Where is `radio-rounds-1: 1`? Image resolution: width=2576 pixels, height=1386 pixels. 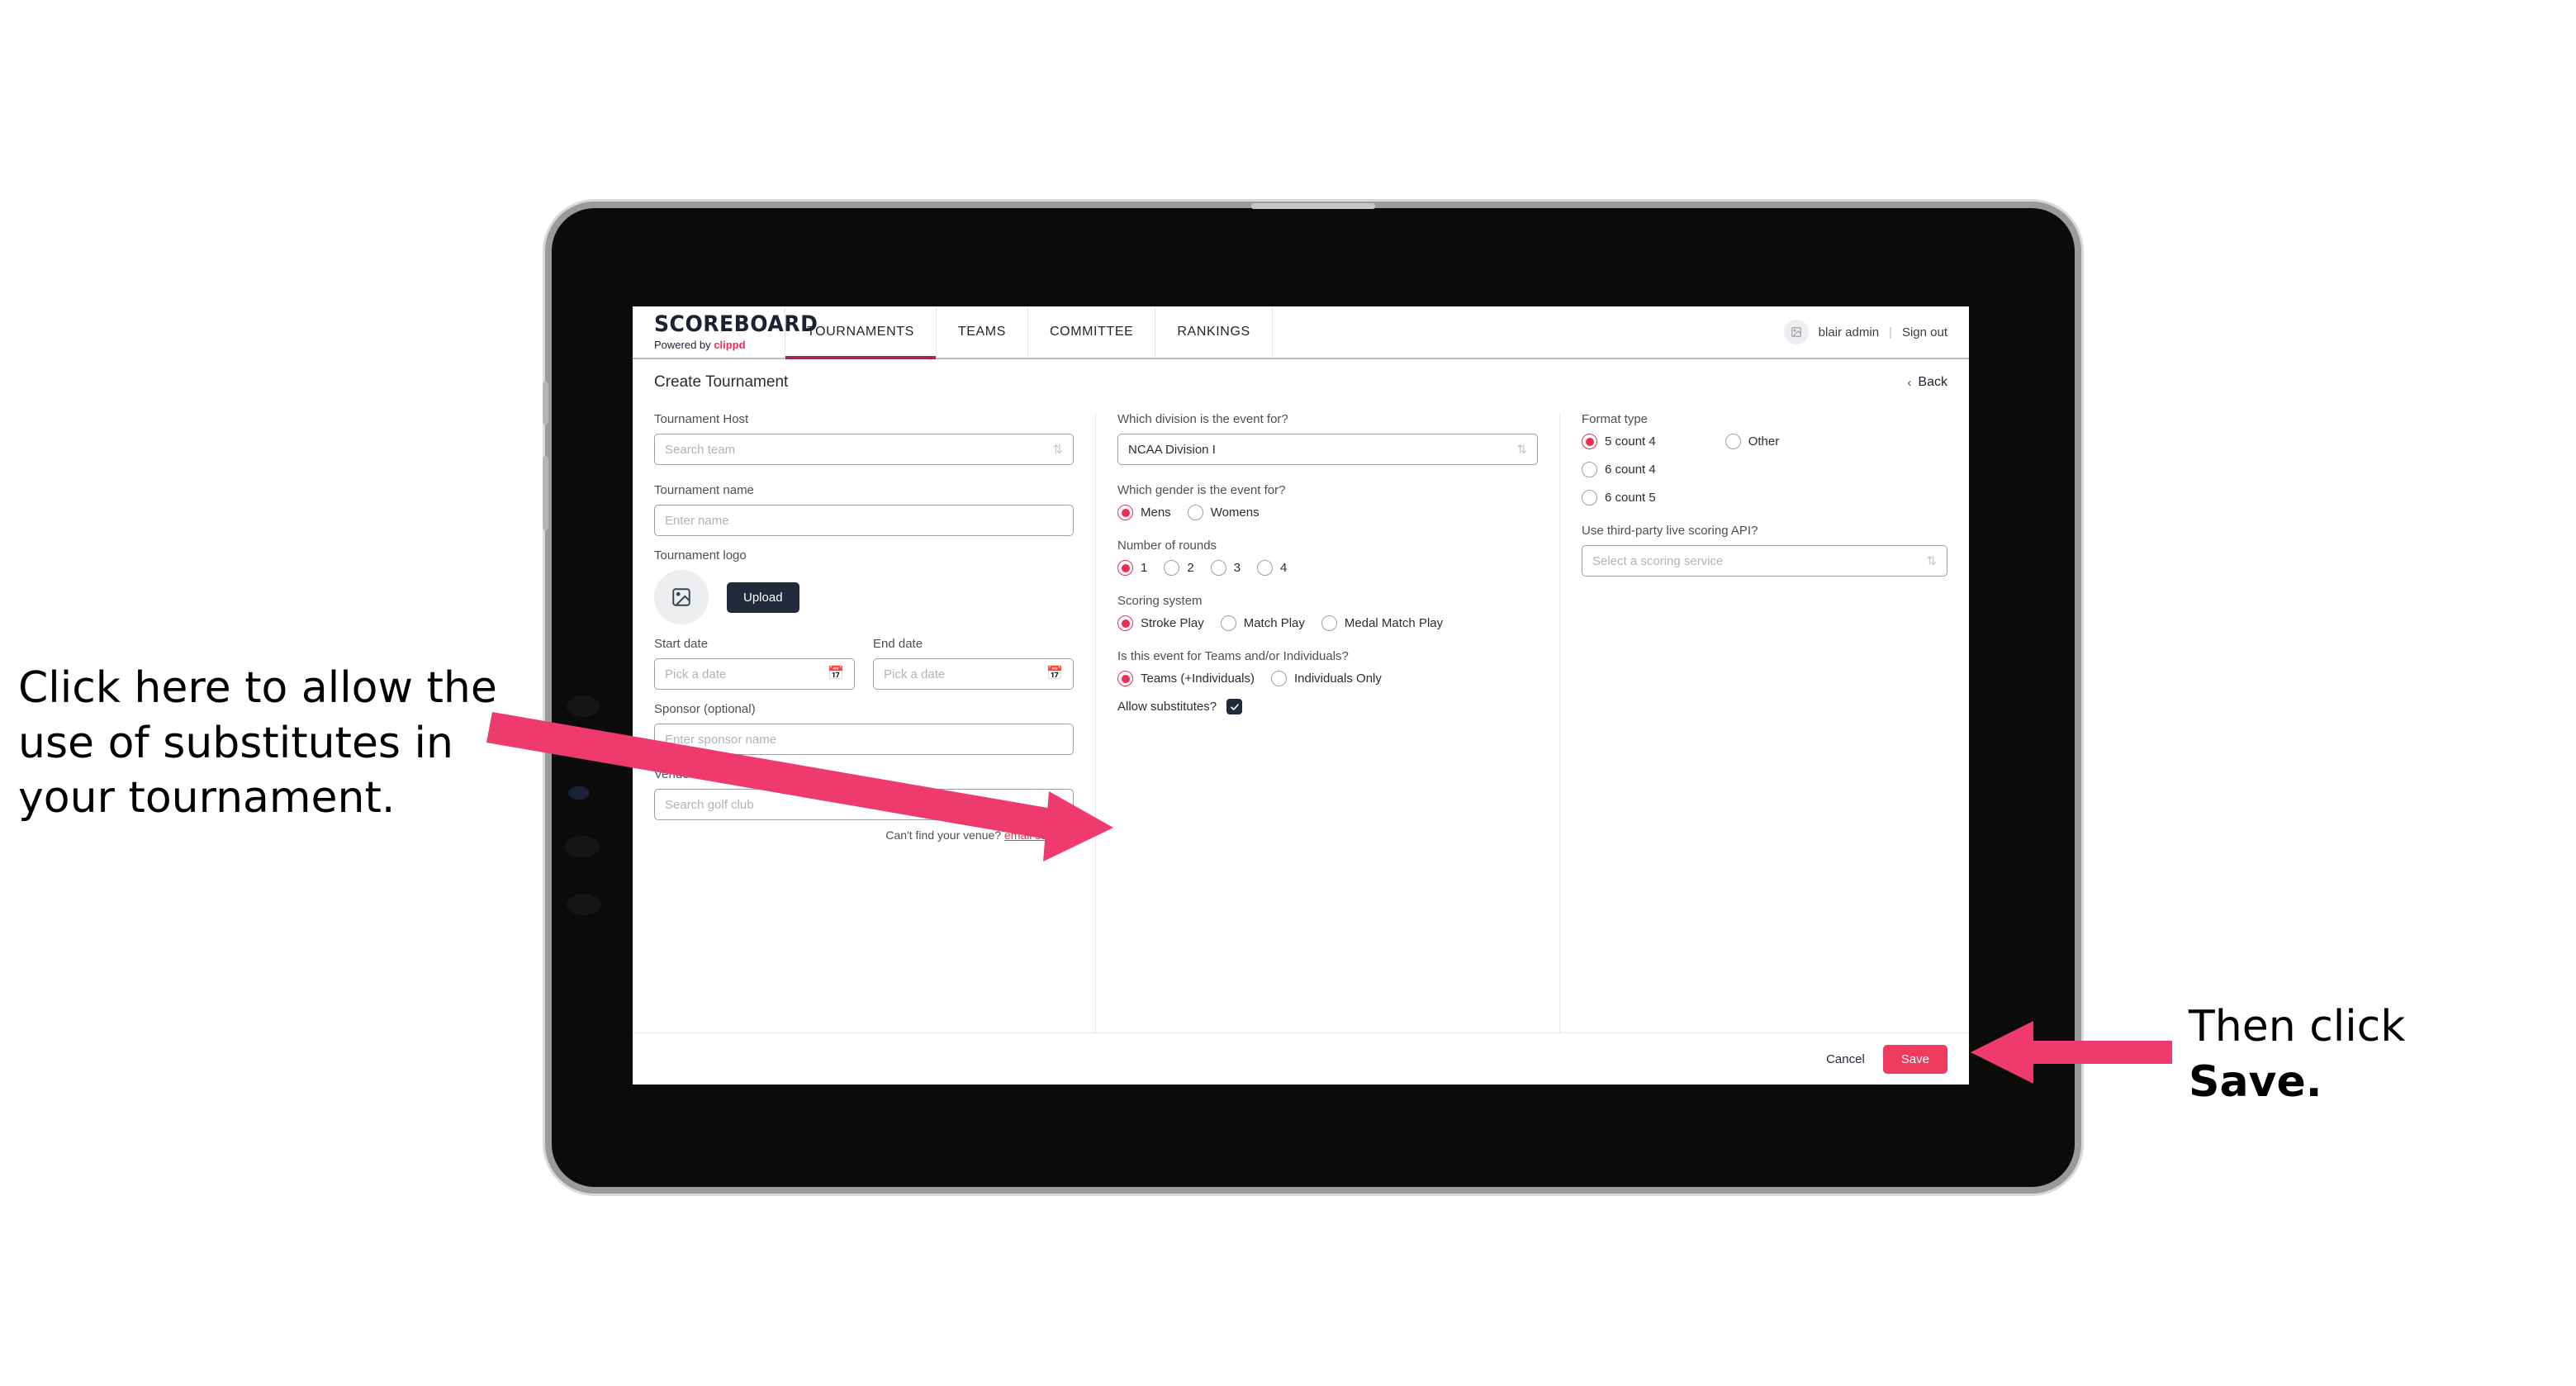
radio-rounds-1: 1 is located at coordinates (1132, 568).